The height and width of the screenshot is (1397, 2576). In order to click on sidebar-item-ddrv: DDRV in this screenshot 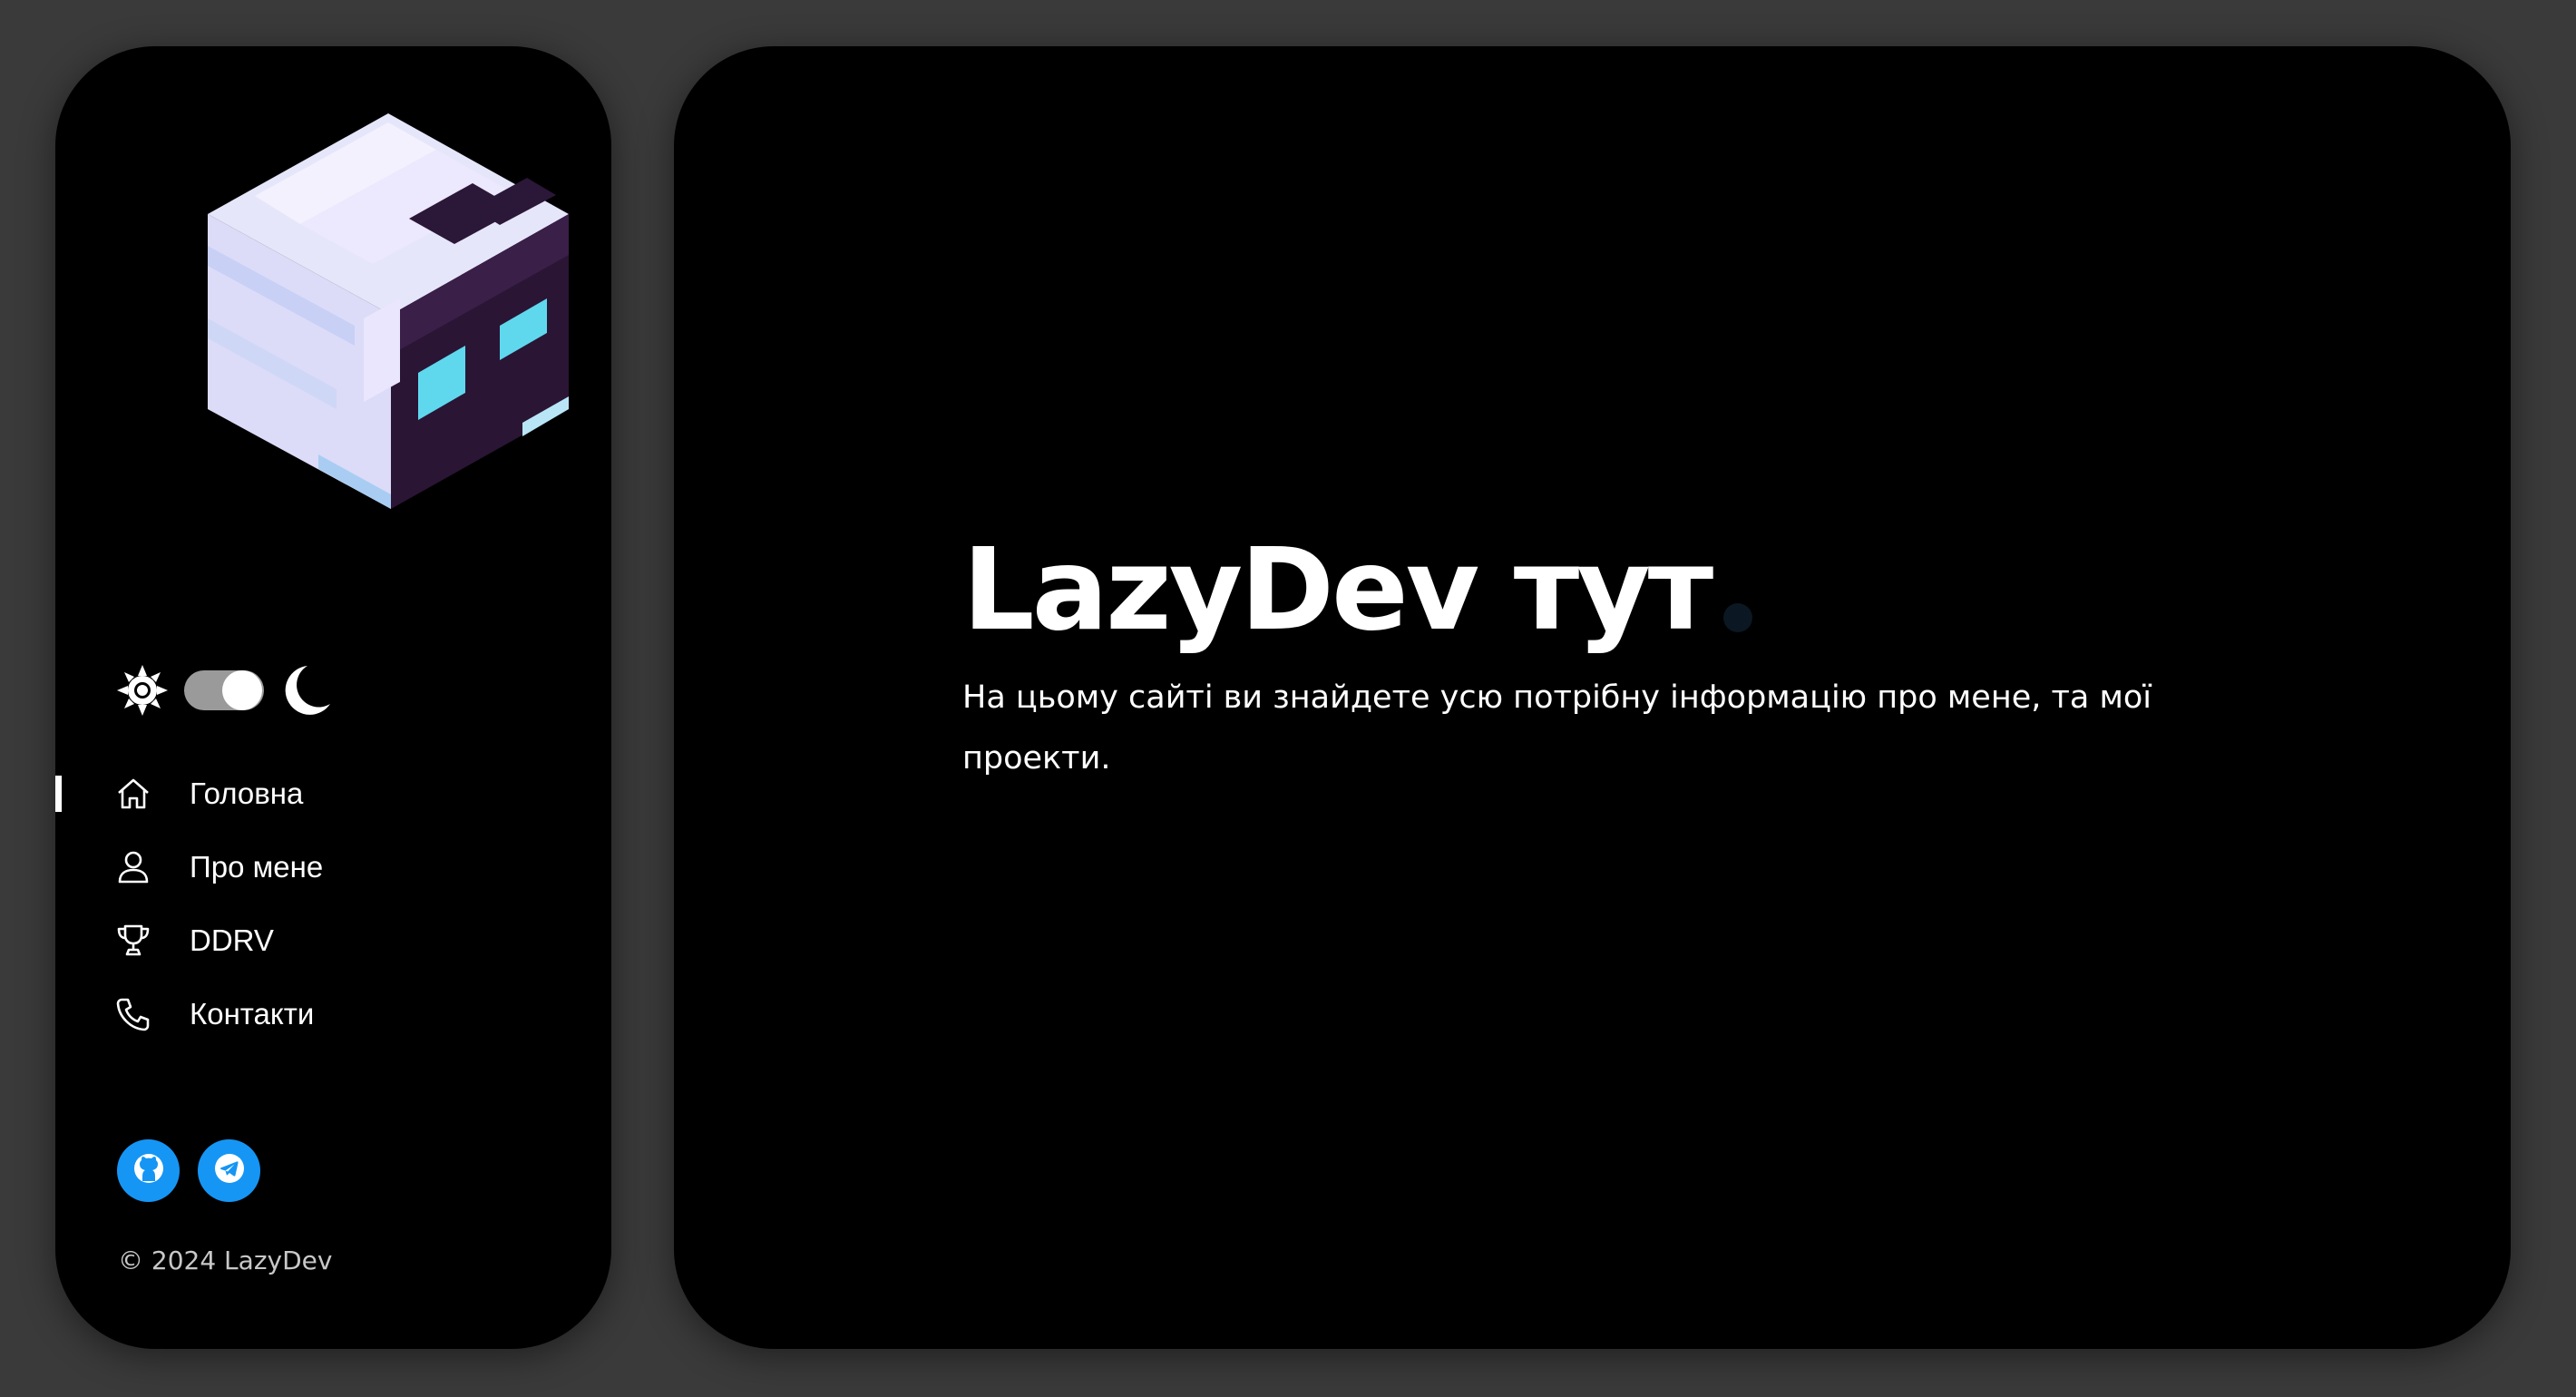, I will do `click(333, 947)`.